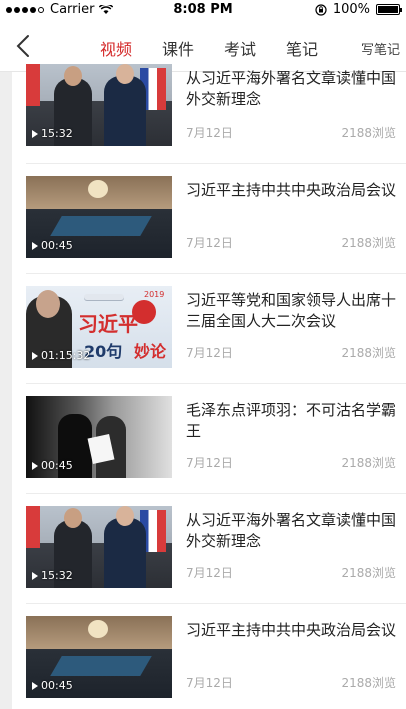 The image size is (406, 709). What do you see at coordinates (321, 9) in the screenshot?
I see `rotation-lock-icon` at bounding box center [321, 9].